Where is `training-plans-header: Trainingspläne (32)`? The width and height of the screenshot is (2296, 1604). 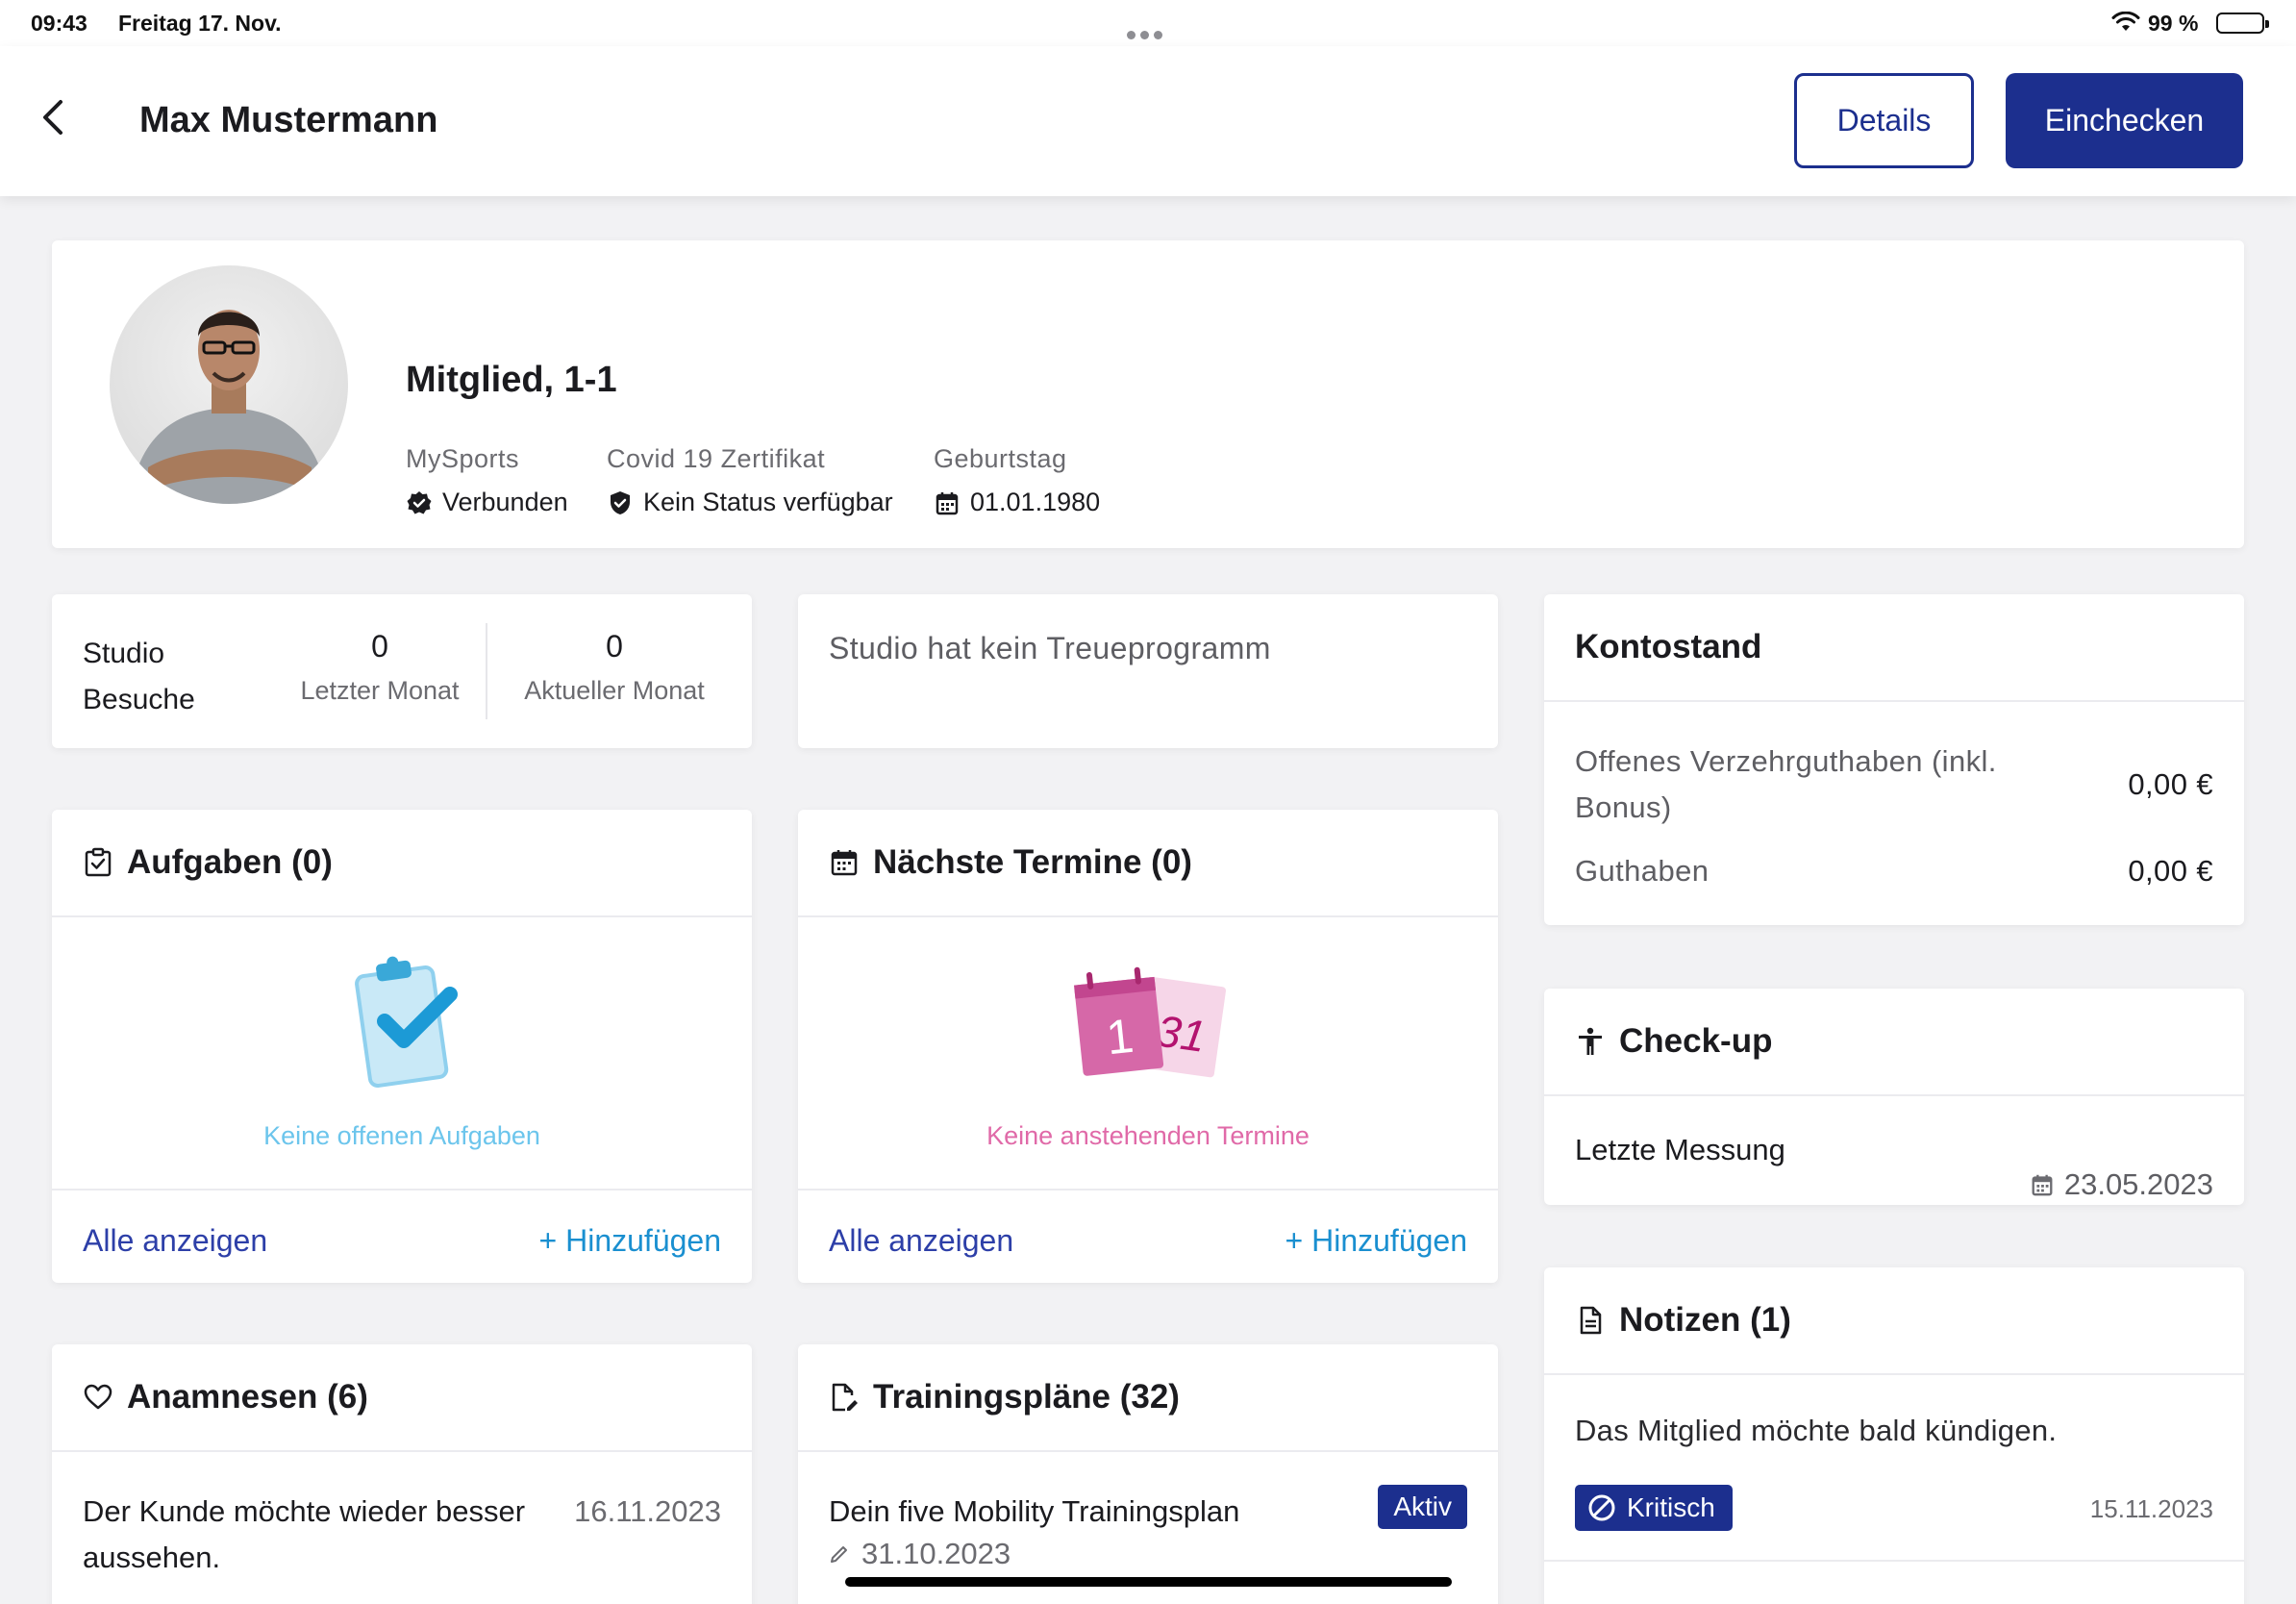 training-plans-header: Trainingspläne (32) is located at coordinates (1148, 1398).